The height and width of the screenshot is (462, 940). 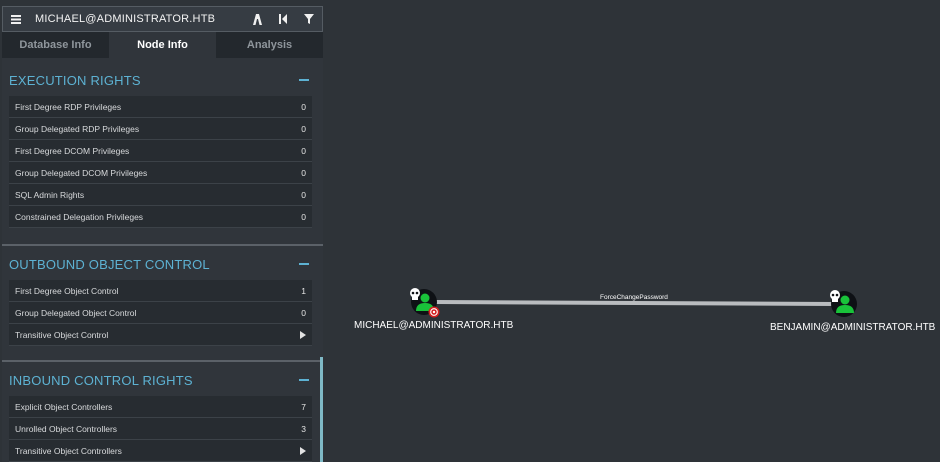 I want to click on list-item: Group Delegated RDP Privileges 0, so click(x=160, y=129).